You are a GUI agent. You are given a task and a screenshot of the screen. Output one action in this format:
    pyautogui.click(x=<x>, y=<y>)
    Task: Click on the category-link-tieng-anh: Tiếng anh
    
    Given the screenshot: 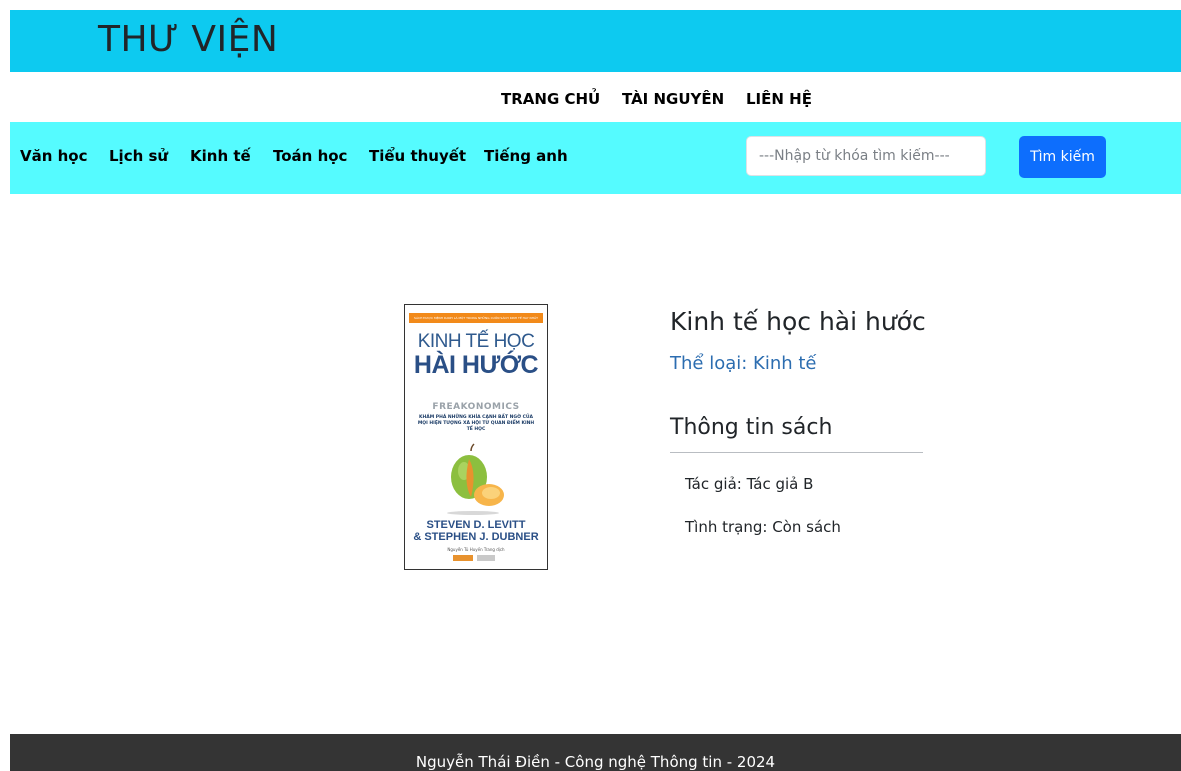 What is the action you would take?
    pyautogui.click(x=526, y=156)
    